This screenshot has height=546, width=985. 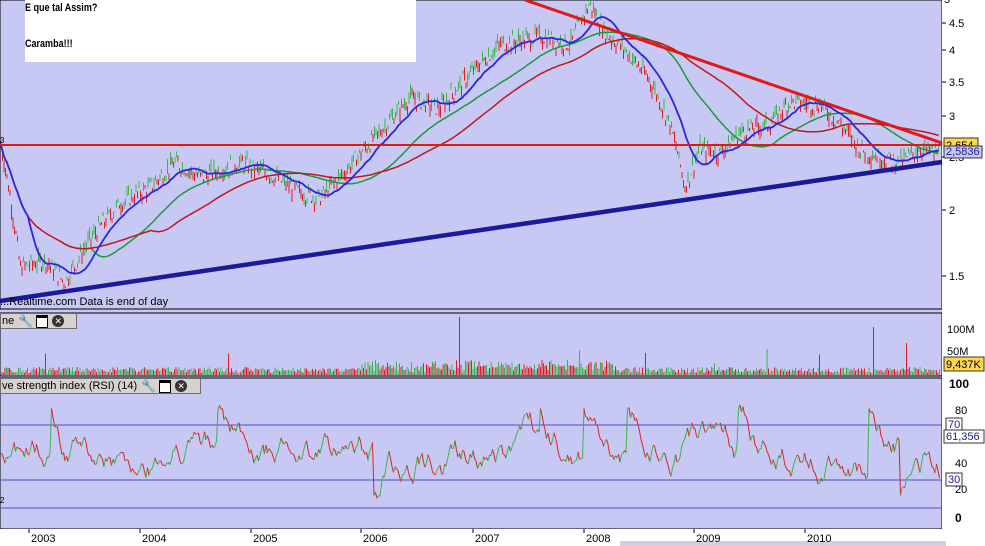 What do you see at coordinates (959, 384) in the screenshot?
I see `rsi-tick-label: 100` at bounding box center [959, 384].